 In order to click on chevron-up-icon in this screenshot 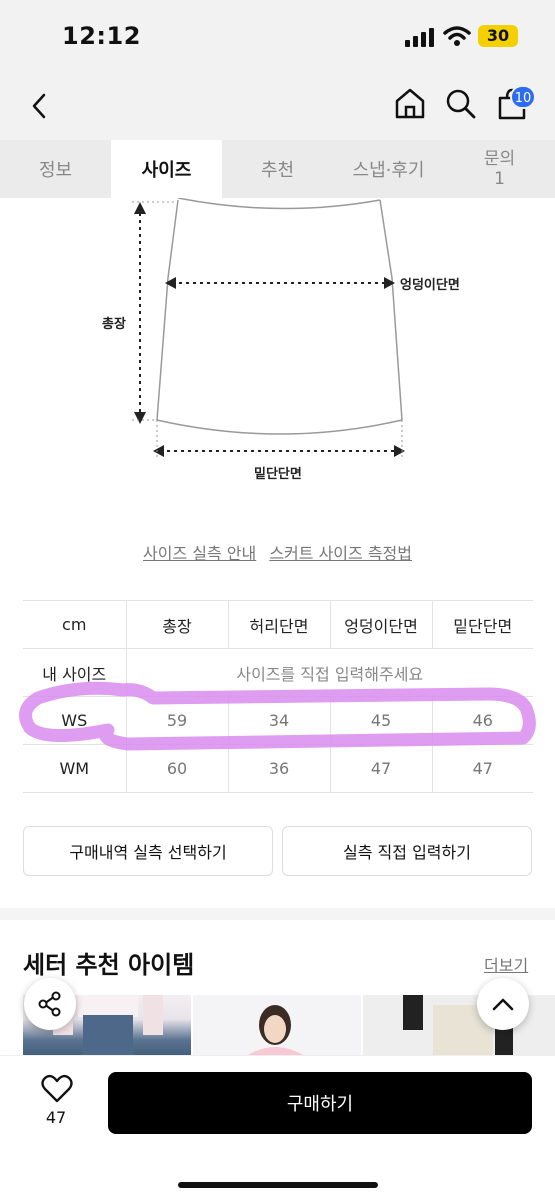, I will do `click(503, 1004)`.